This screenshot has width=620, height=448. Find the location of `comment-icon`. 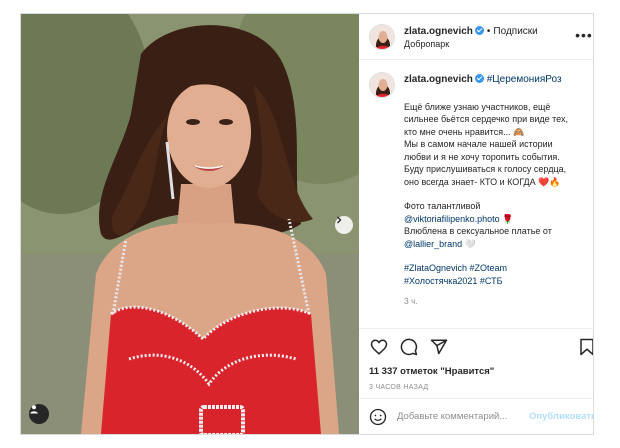

comment-icon is located at coordinates (409, 346).